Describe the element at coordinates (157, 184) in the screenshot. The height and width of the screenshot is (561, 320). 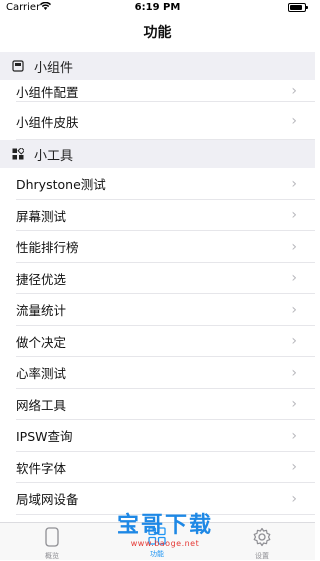
I see `list-item-dhrystone: Dhrystone测试 ›` at that location.